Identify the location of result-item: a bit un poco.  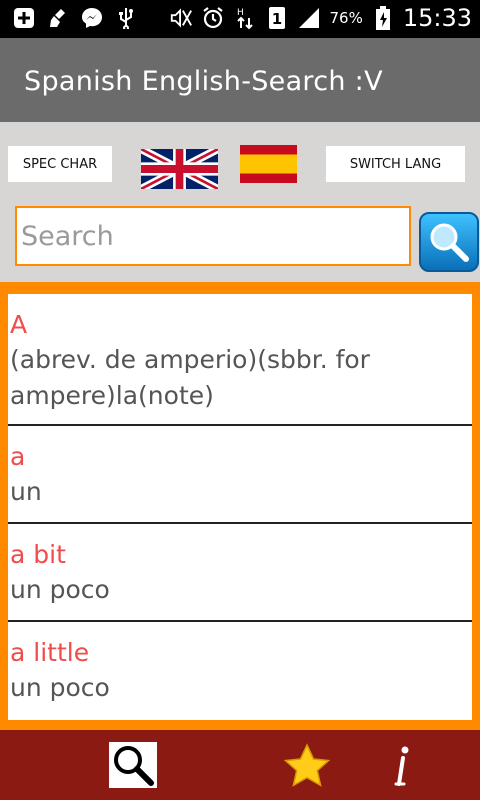
(240, 573).